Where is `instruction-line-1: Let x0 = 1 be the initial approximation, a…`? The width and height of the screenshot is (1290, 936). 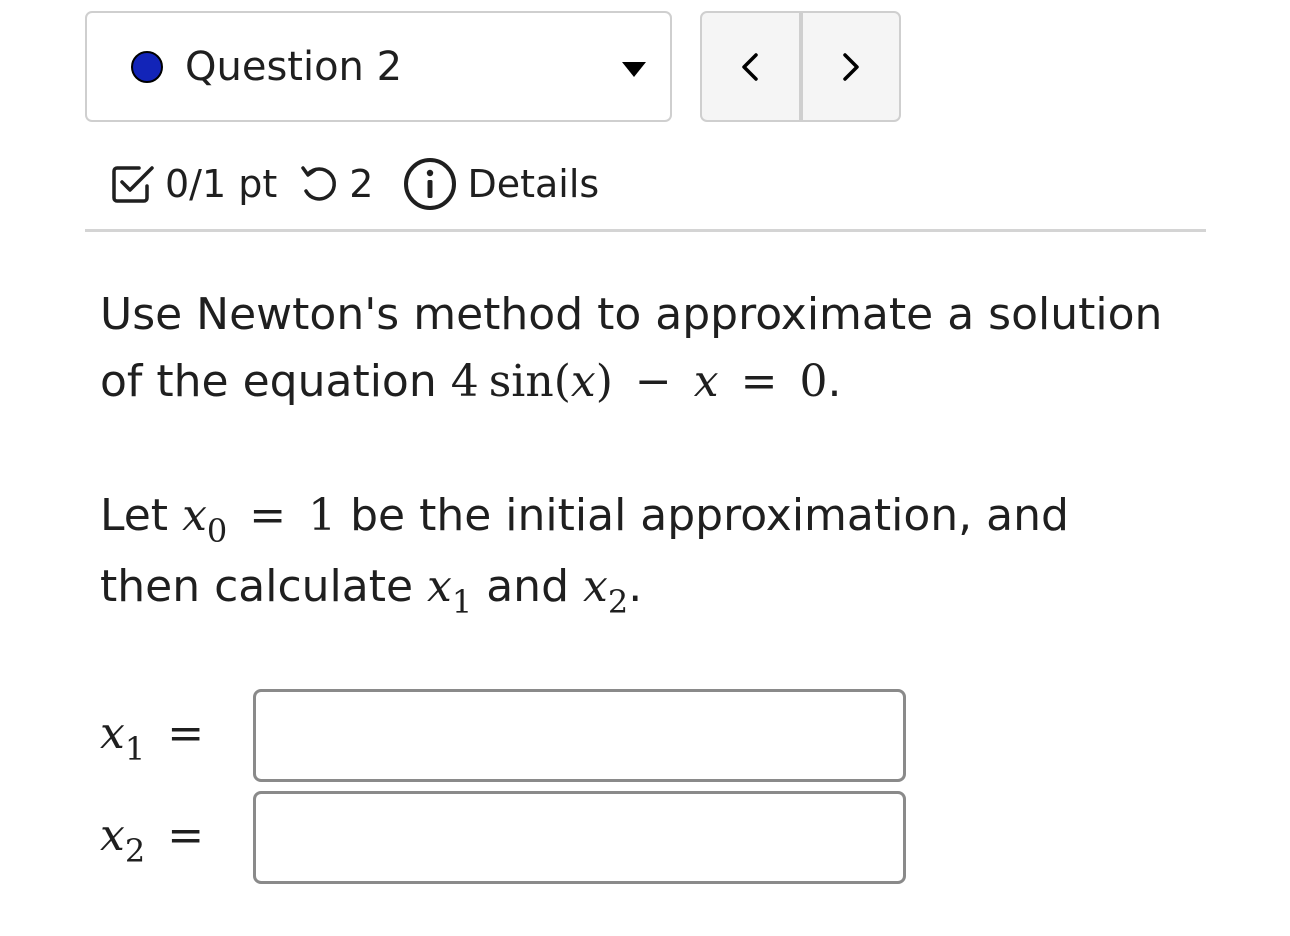
instruction-line-1: Let x0 = 1 be the initial approximation, a… is located at coordinates (584, 520).